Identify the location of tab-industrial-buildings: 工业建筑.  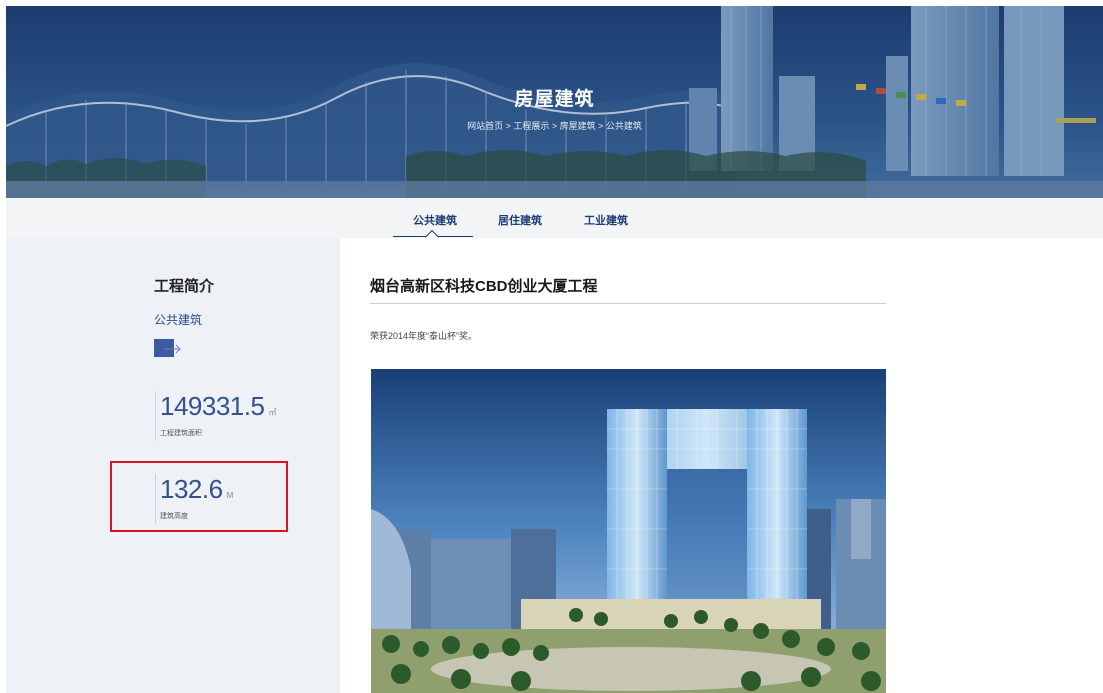
(606, 220).